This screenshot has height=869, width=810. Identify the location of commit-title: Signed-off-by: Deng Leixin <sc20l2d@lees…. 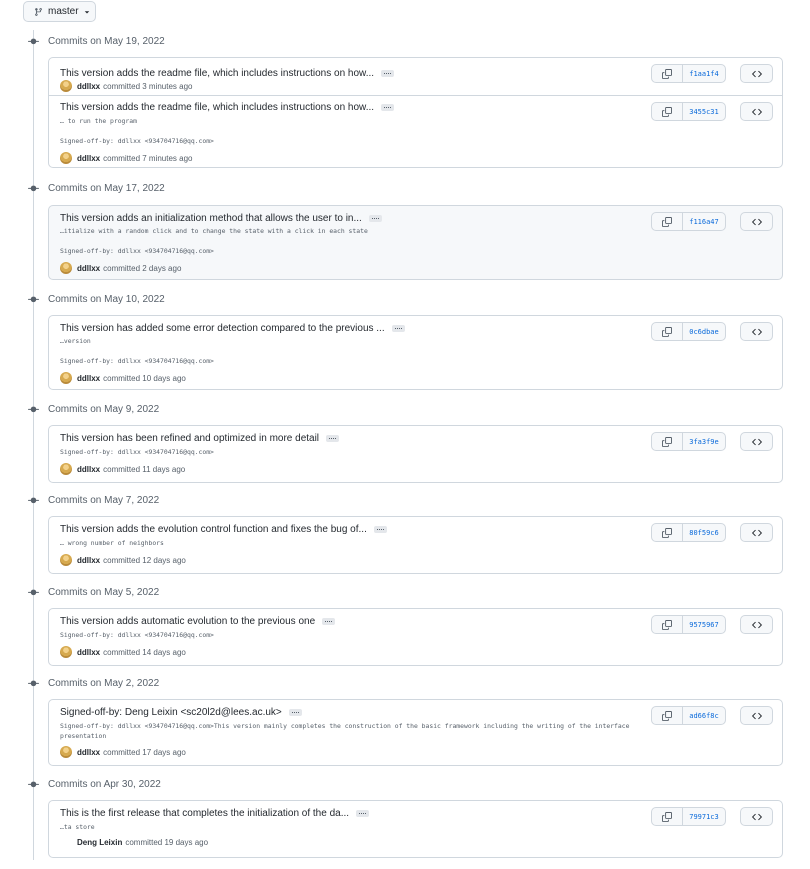
(181, 712).